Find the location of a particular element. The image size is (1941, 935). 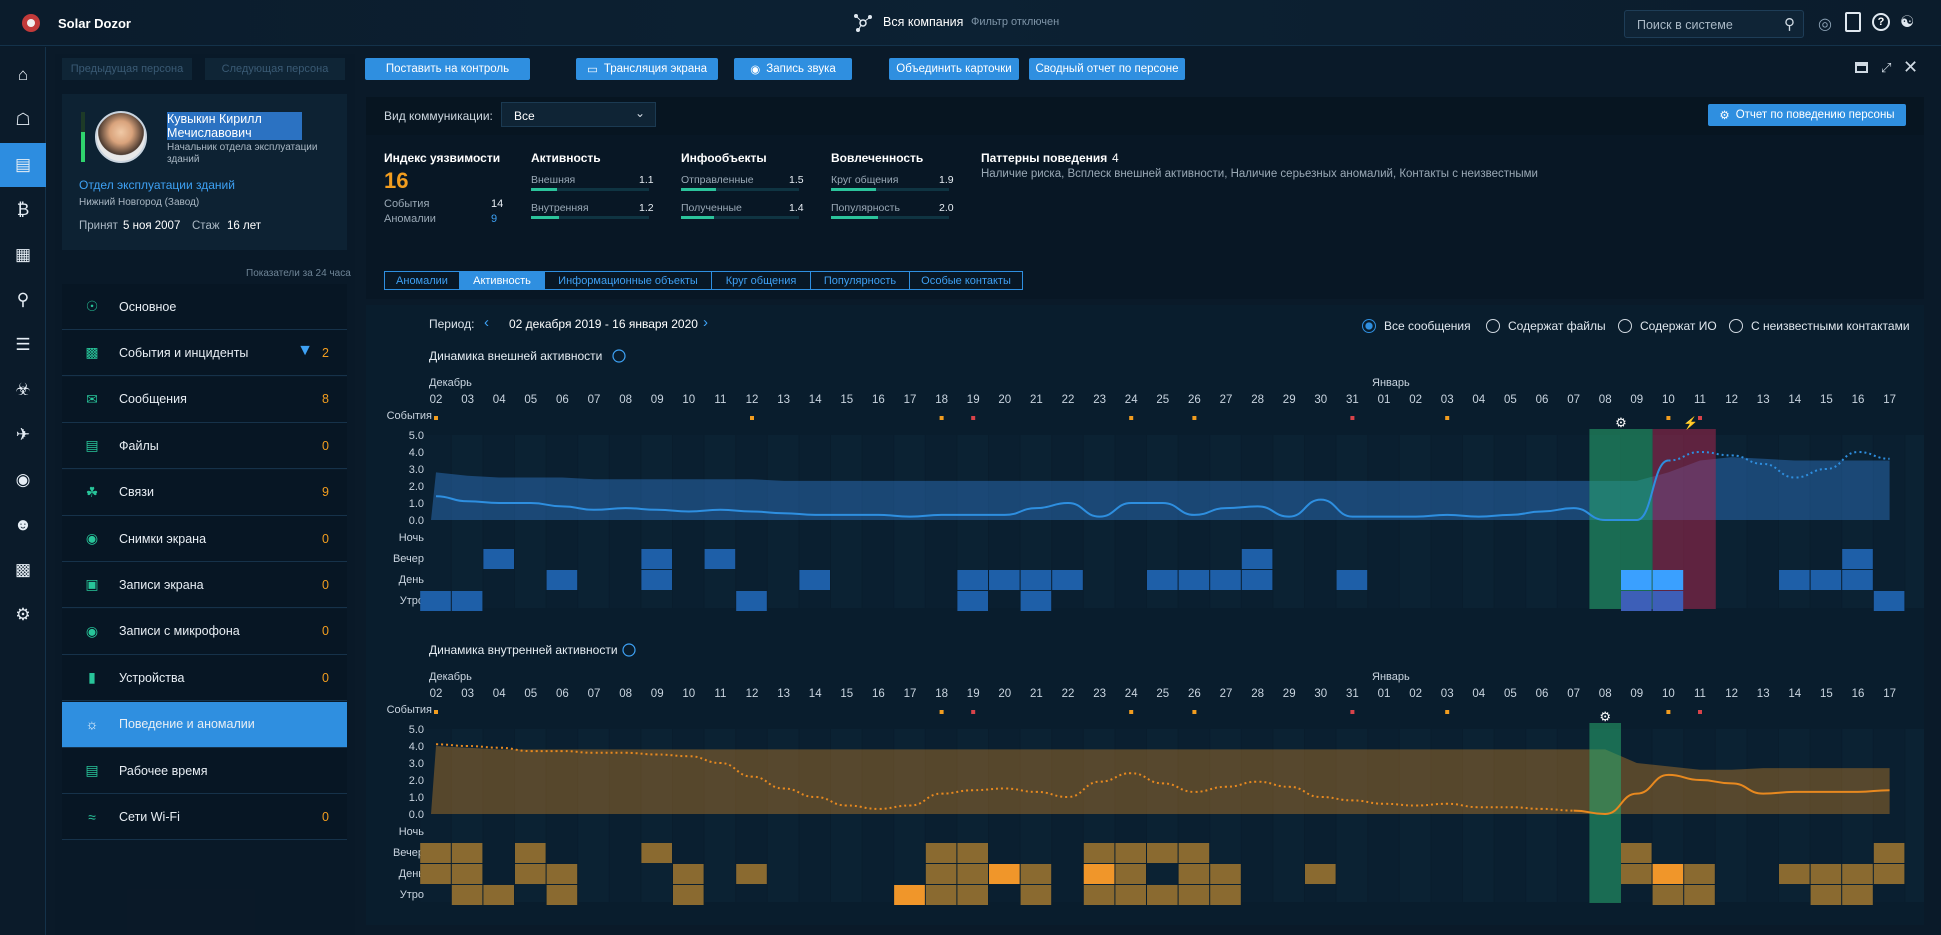

menu-item: ▮ Устройства 0 is located at coordinates (204, 678).